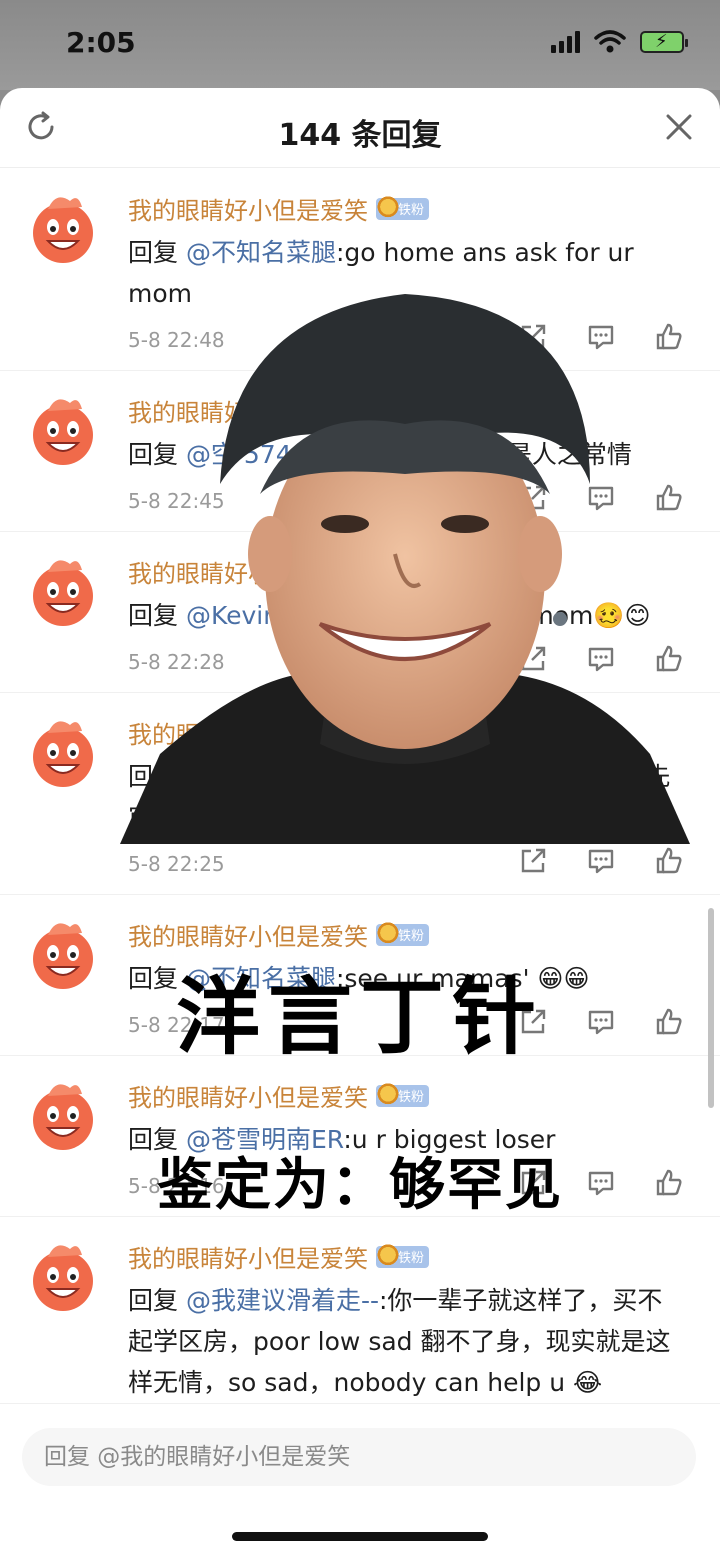 Image resolution: width=720 pixels, height=1559 pixels. I want to click on reply-meta: 5-8 22:45, so click(406, 505).